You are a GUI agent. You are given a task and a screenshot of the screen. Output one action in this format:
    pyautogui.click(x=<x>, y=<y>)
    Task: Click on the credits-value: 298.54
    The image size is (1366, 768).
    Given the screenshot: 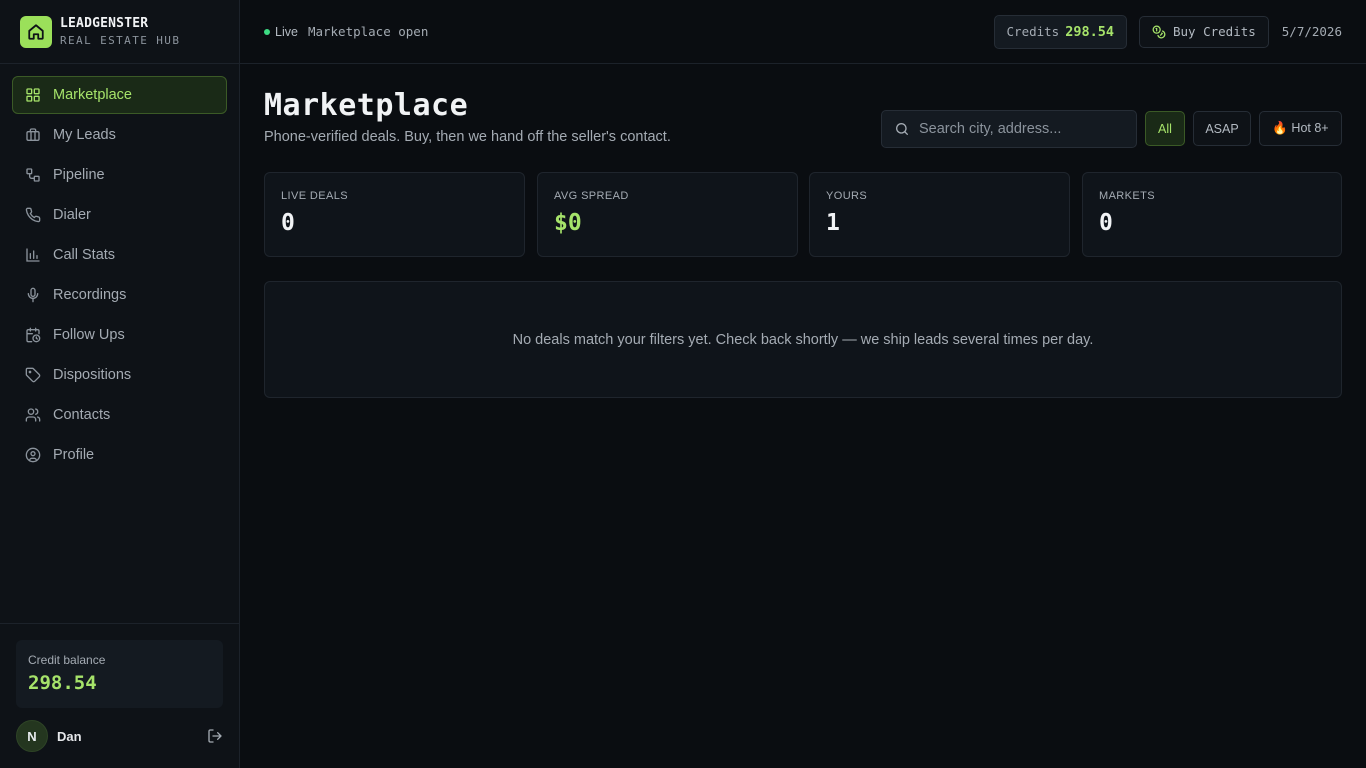 What is the action you would take?
    pyautogui.click(x=1089, y=31)
    